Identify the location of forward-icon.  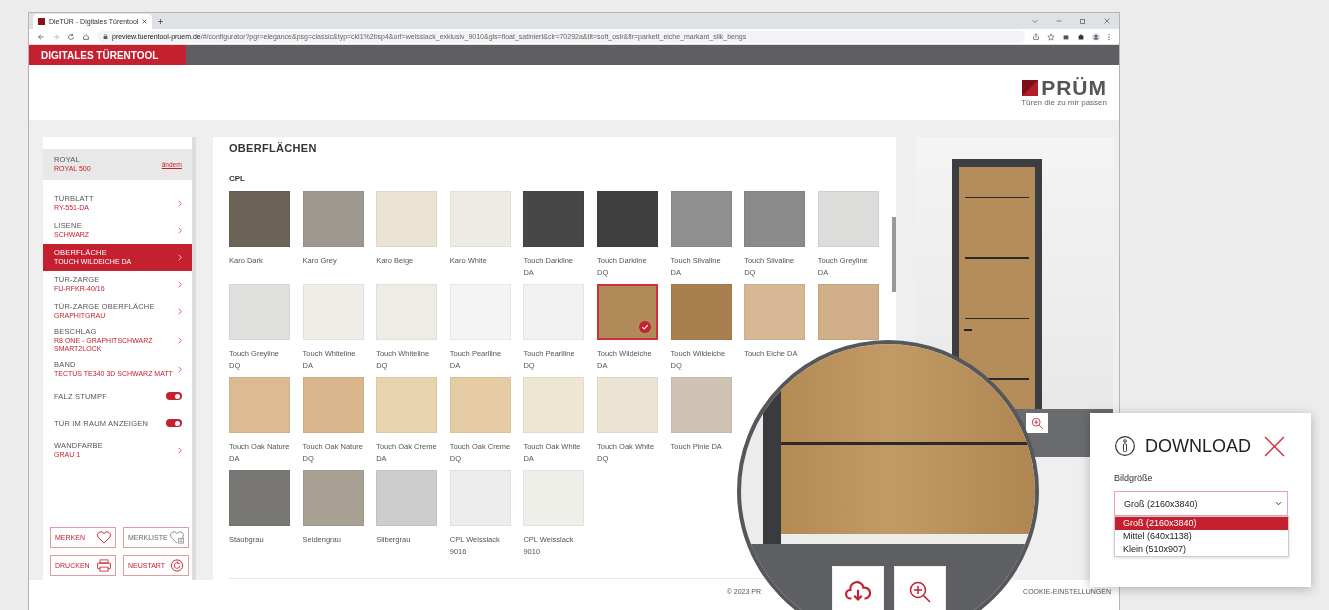
(56, 36).